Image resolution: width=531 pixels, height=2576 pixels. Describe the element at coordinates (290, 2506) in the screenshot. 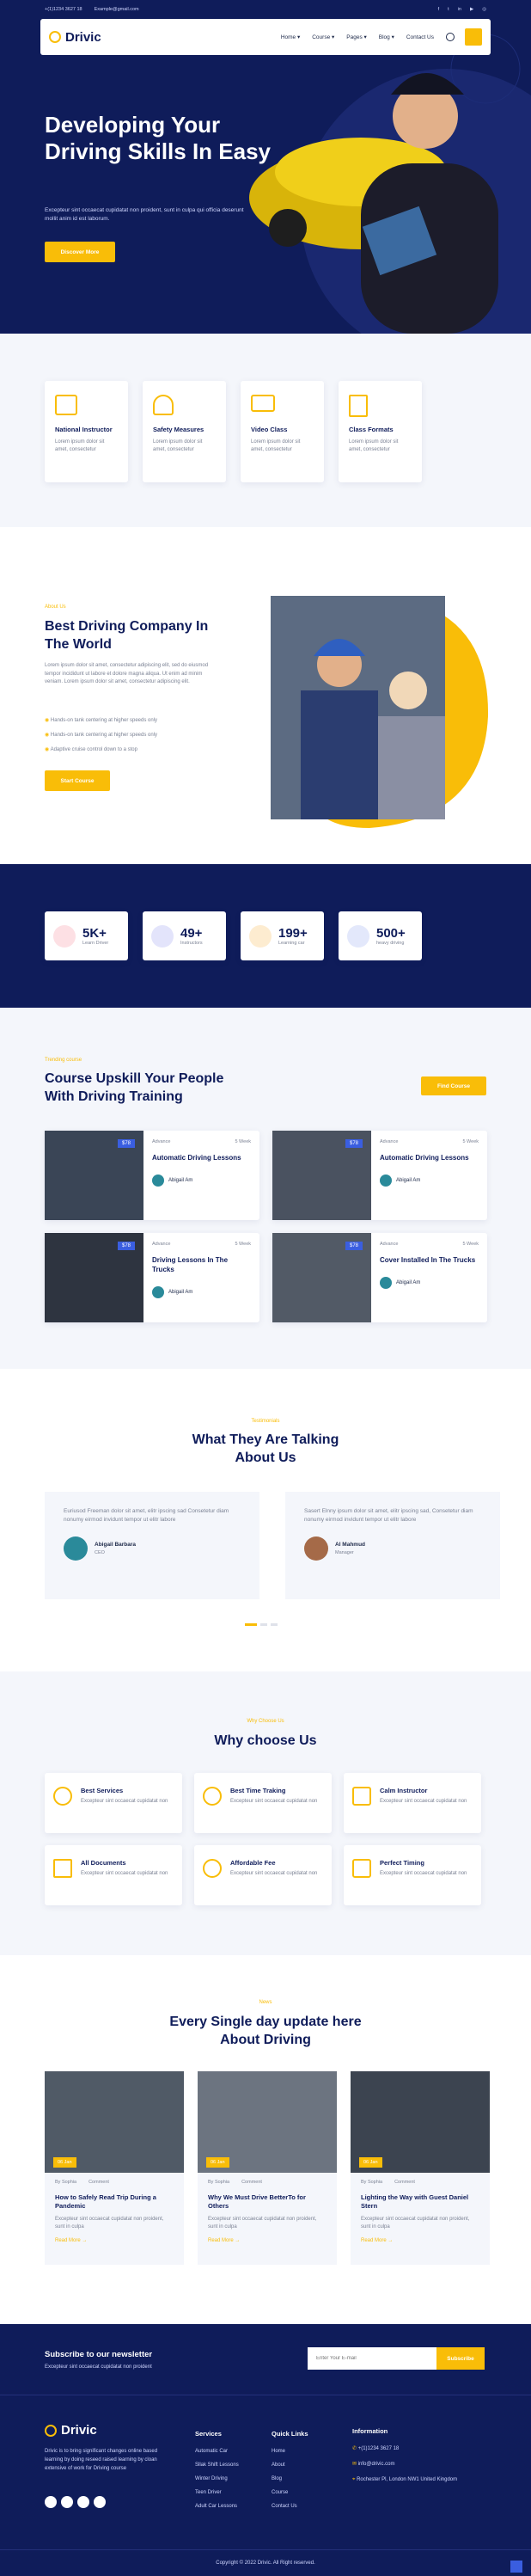

I see `footer-link: Contact Us` at that location.